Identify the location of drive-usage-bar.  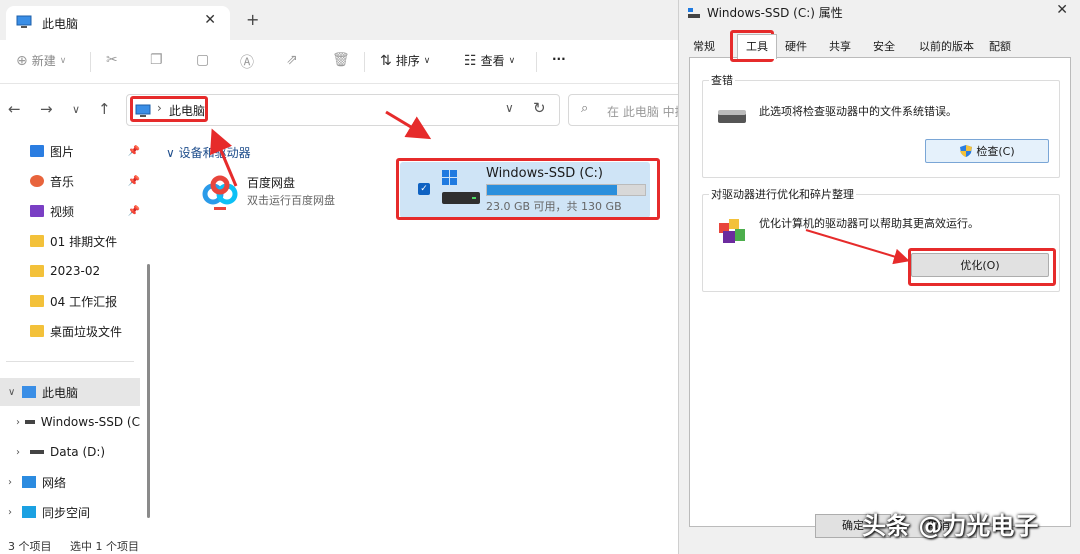
(566, 190).